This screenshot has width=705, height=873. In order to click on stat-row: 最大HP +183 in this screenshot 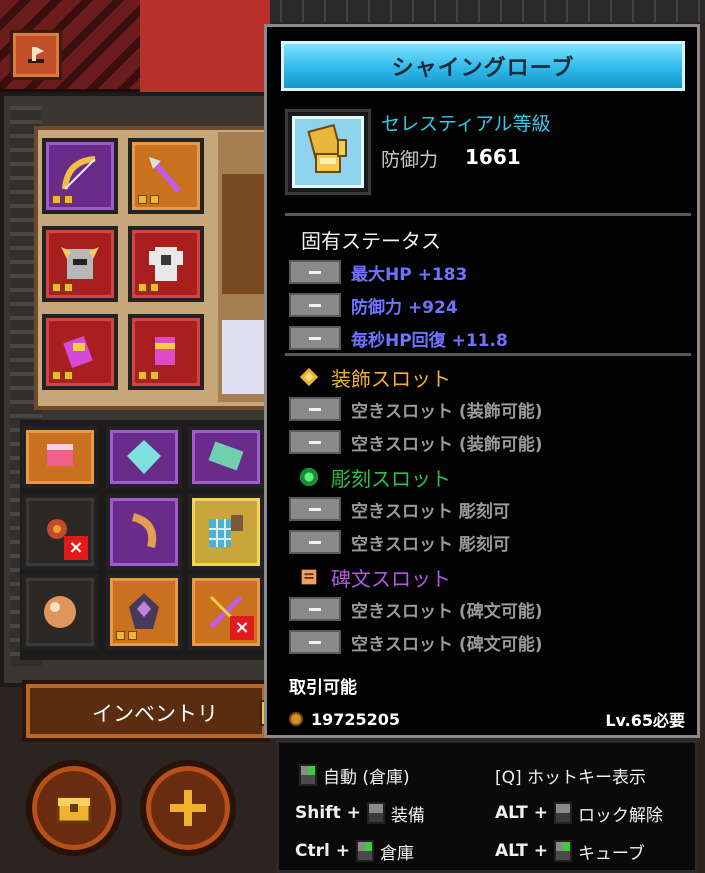, I will do `click(378, 272)`.